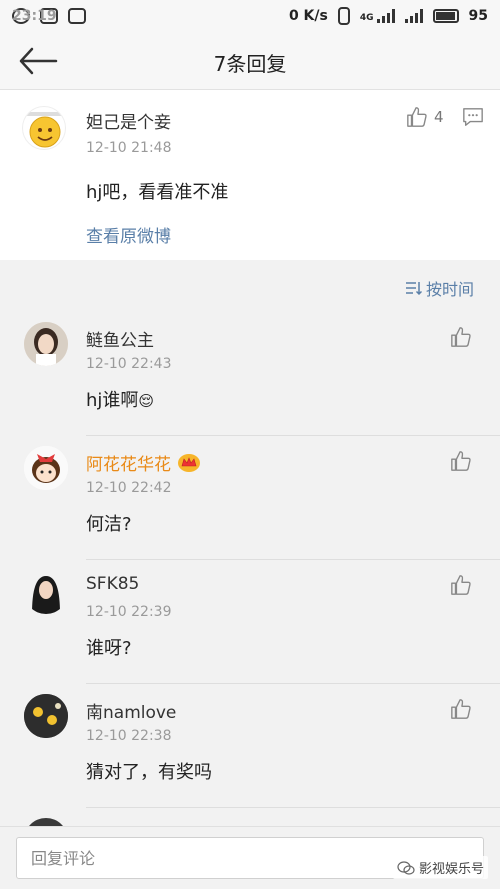 This screenshot has height=889, width=500. What do you see at coordinates (377, 16) in the screenshot?
I see `cell-signal-icon: 4G` at bounding box center [377, 16].